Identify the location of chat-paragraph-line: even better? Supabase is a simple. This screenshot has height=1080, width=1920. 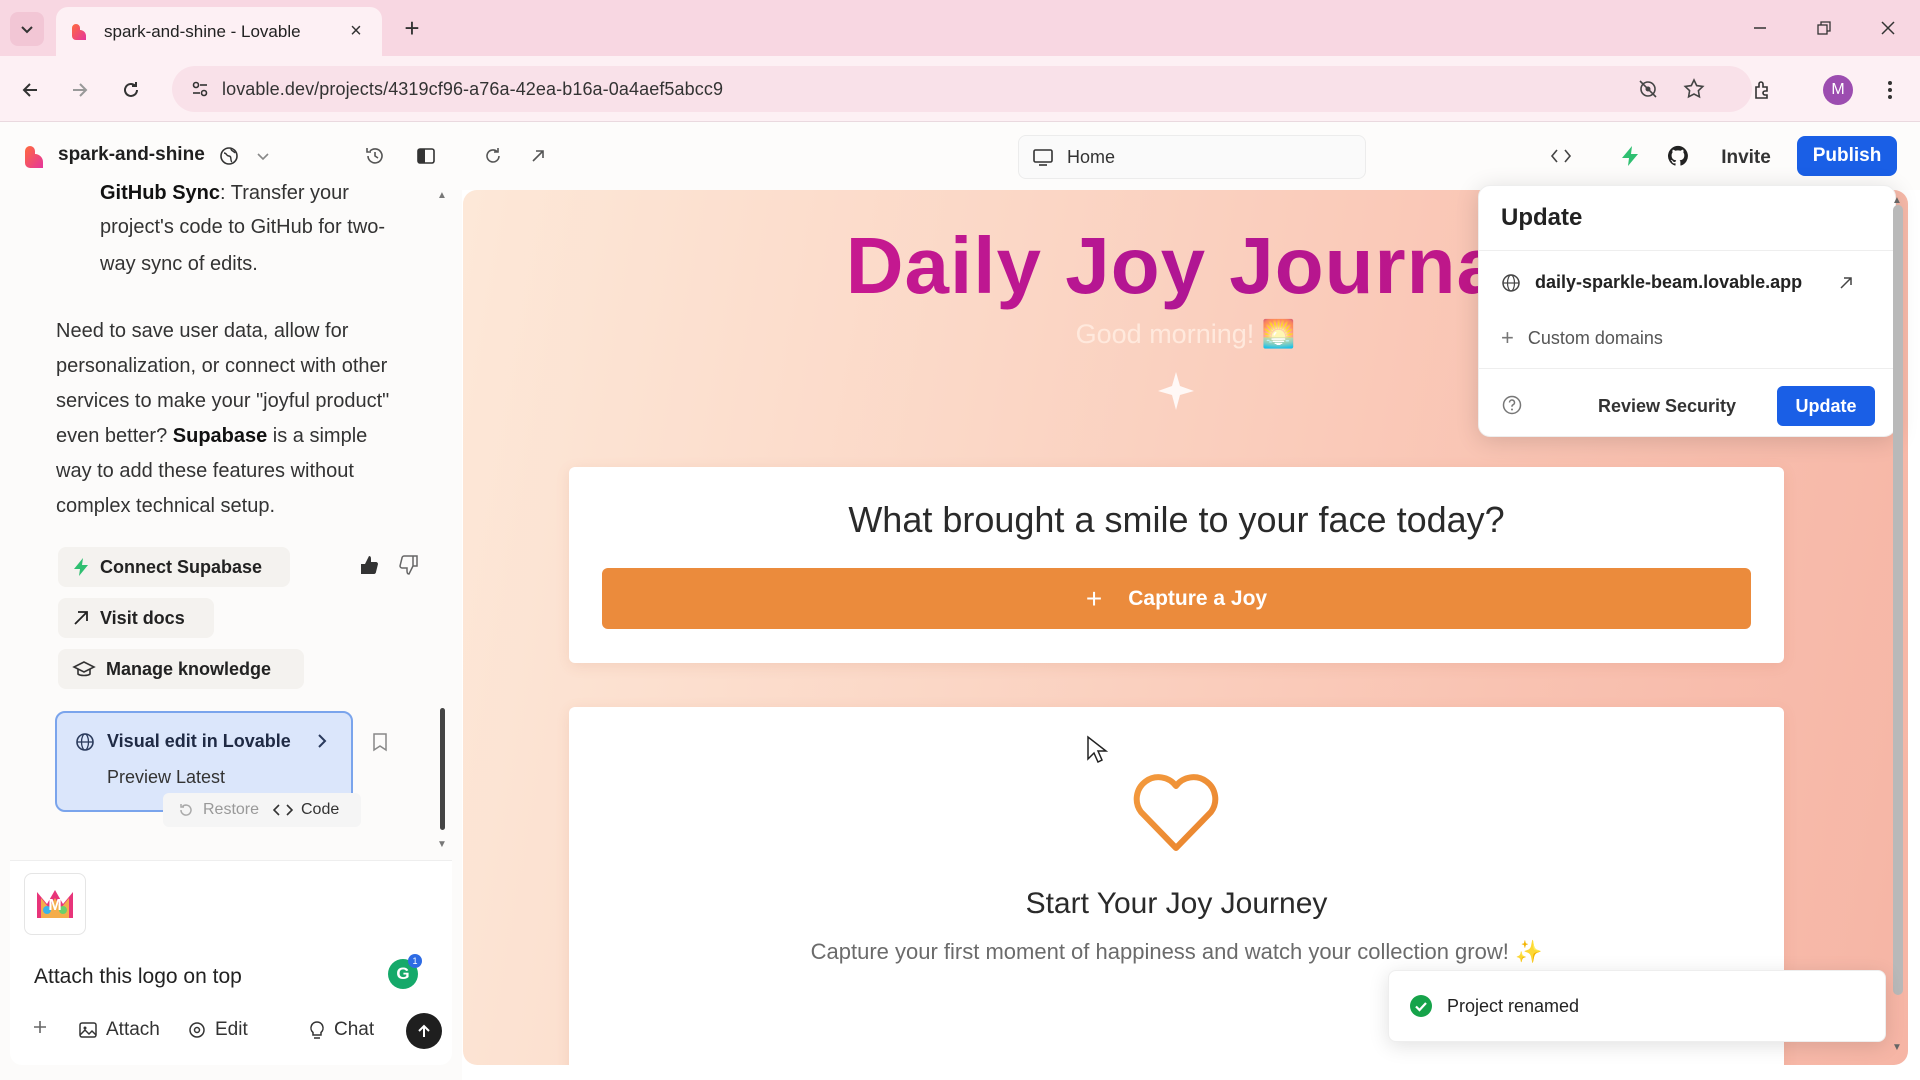
(211, 436).